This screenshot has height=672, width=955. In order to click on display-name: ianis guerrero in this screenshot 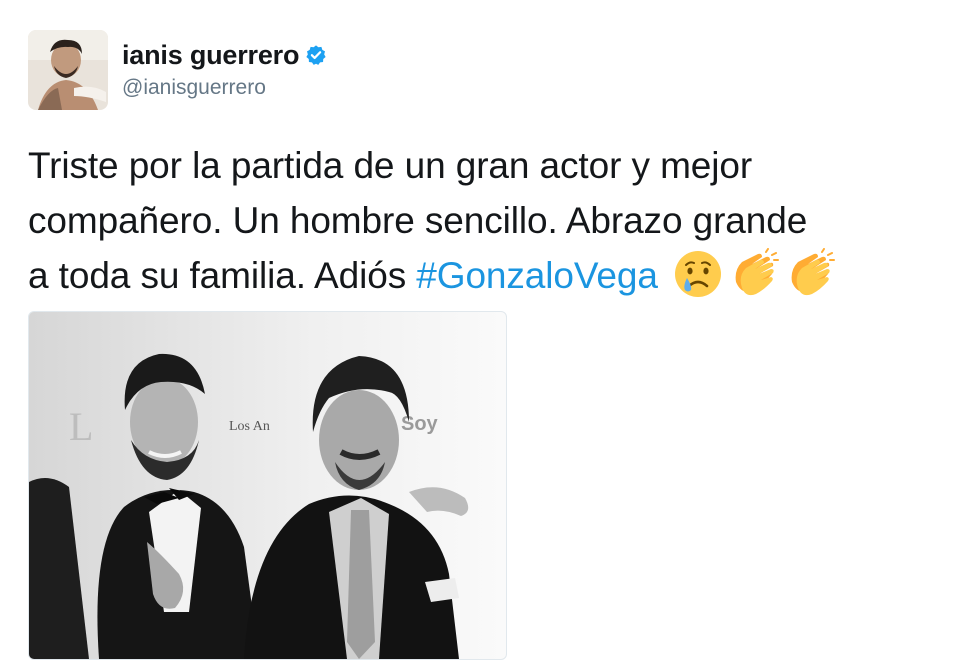, I will do `click(210, 55)`.